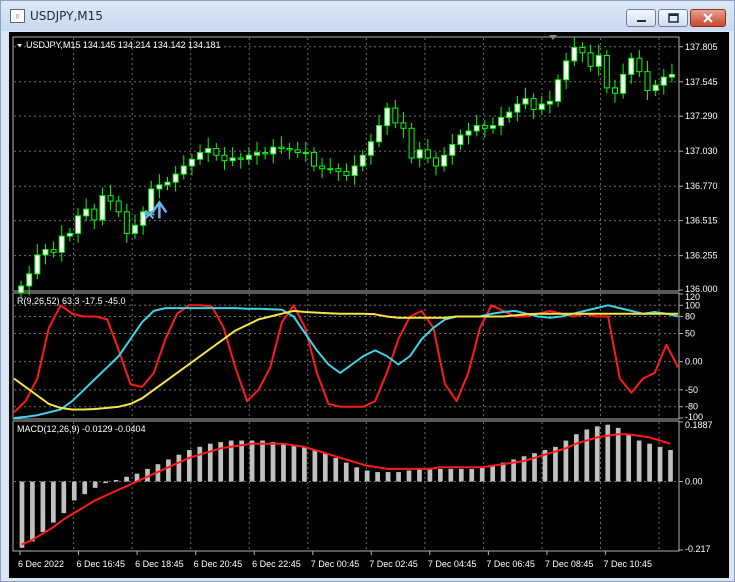 Image resolution: width=735 pixels, height=582 pixels. Describe the element at coordinates (641, 18) in the screenshot. I see `minimize-button` at that location.